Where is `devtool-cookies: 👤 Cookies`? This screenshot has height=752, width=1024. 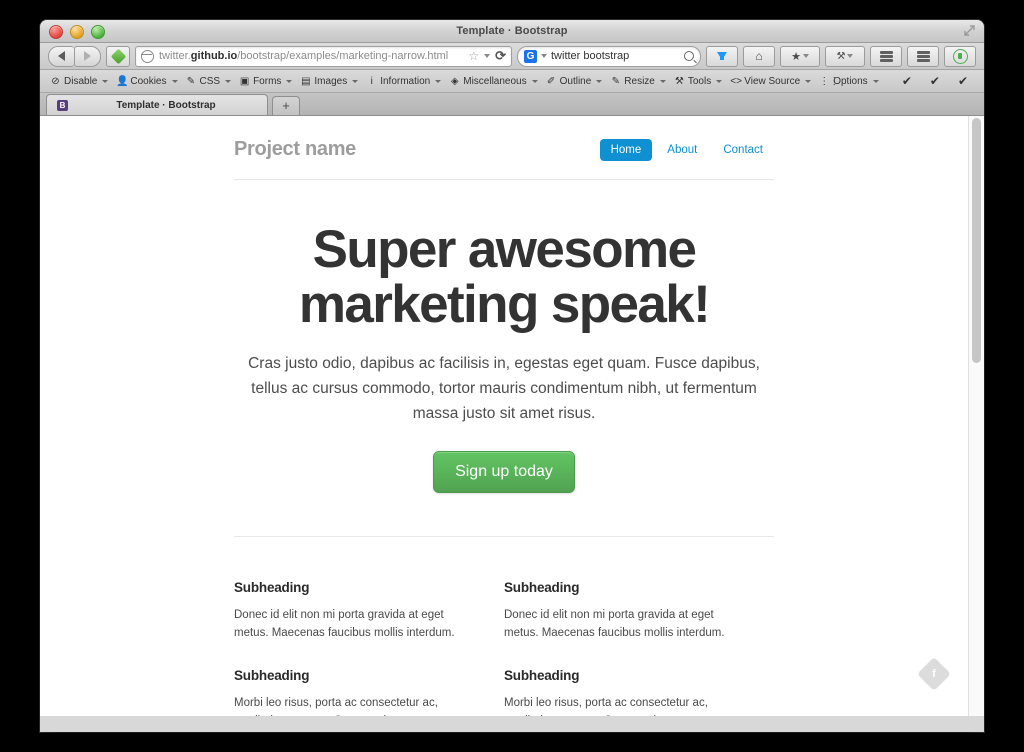
devtool-cookies: 👤 Cookies is located at coordinates (146, 81).